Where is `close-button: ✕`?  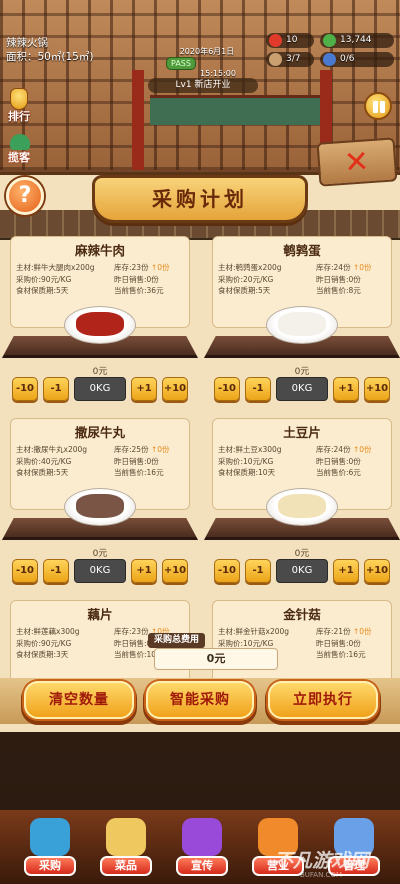
close-button: ✕ is located at coordinates (357, 162).